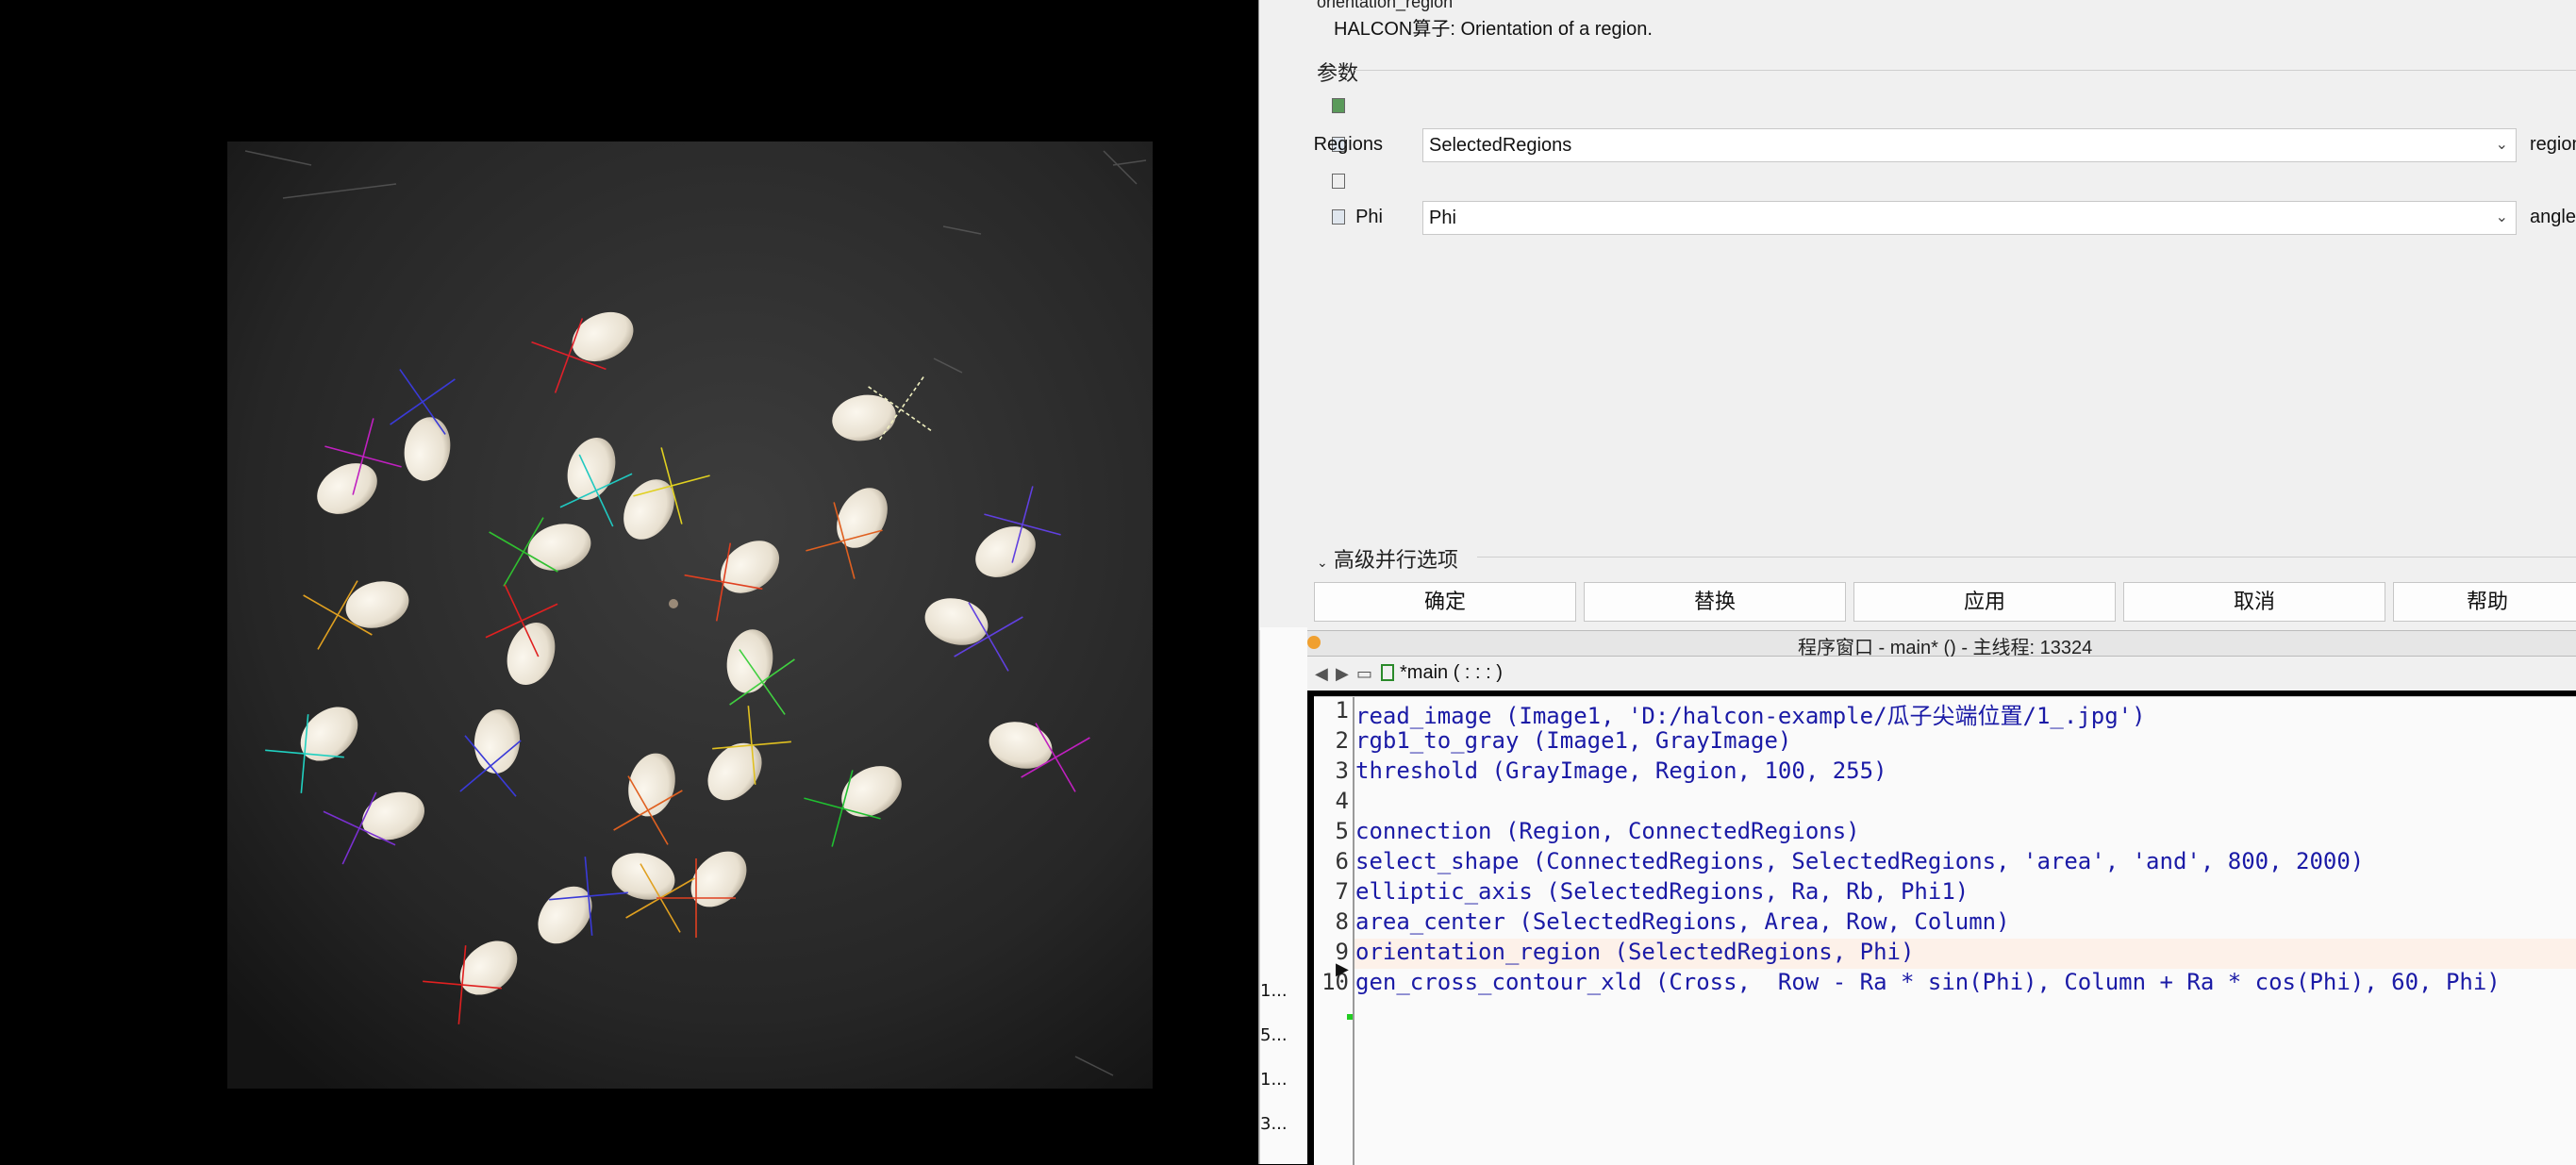  What do you see at coordinates (1395, 560) in the screenshot?
I see `advanced-section-label: 高级并行选项` at bounding box center [1395, 560].